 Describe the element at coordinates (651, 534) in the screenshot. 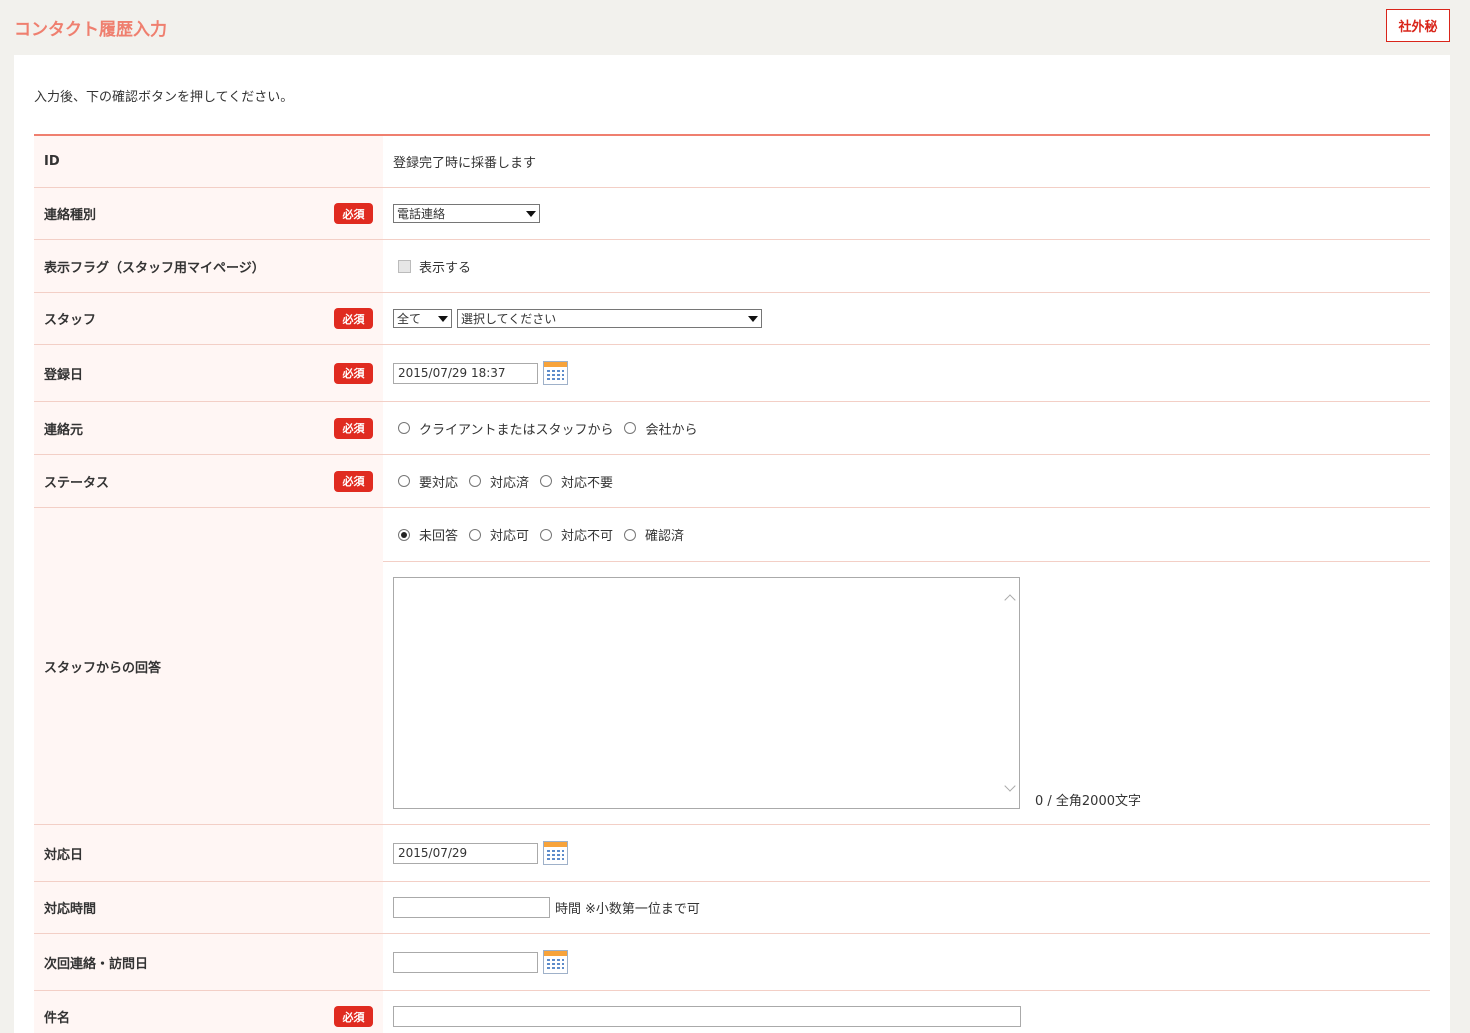

I see `reply-option: 確認済` at that location.